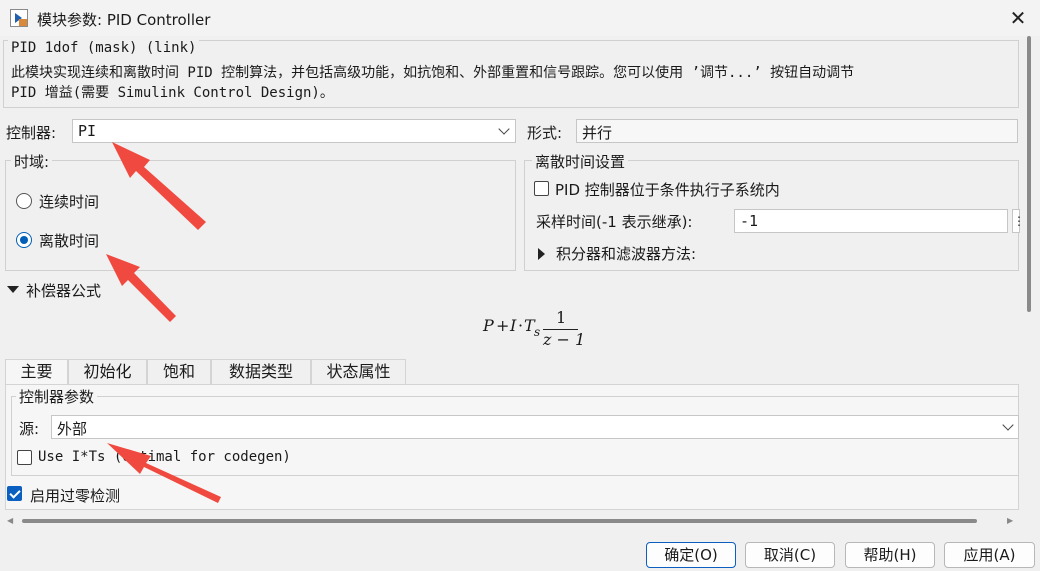 Image resolution: width=1040 pixels, height=571 pixels. What do you see at coordinates (164, 473) in the screenshot?
I see `annotation-arrow-source` at bounding box center [164, 473].